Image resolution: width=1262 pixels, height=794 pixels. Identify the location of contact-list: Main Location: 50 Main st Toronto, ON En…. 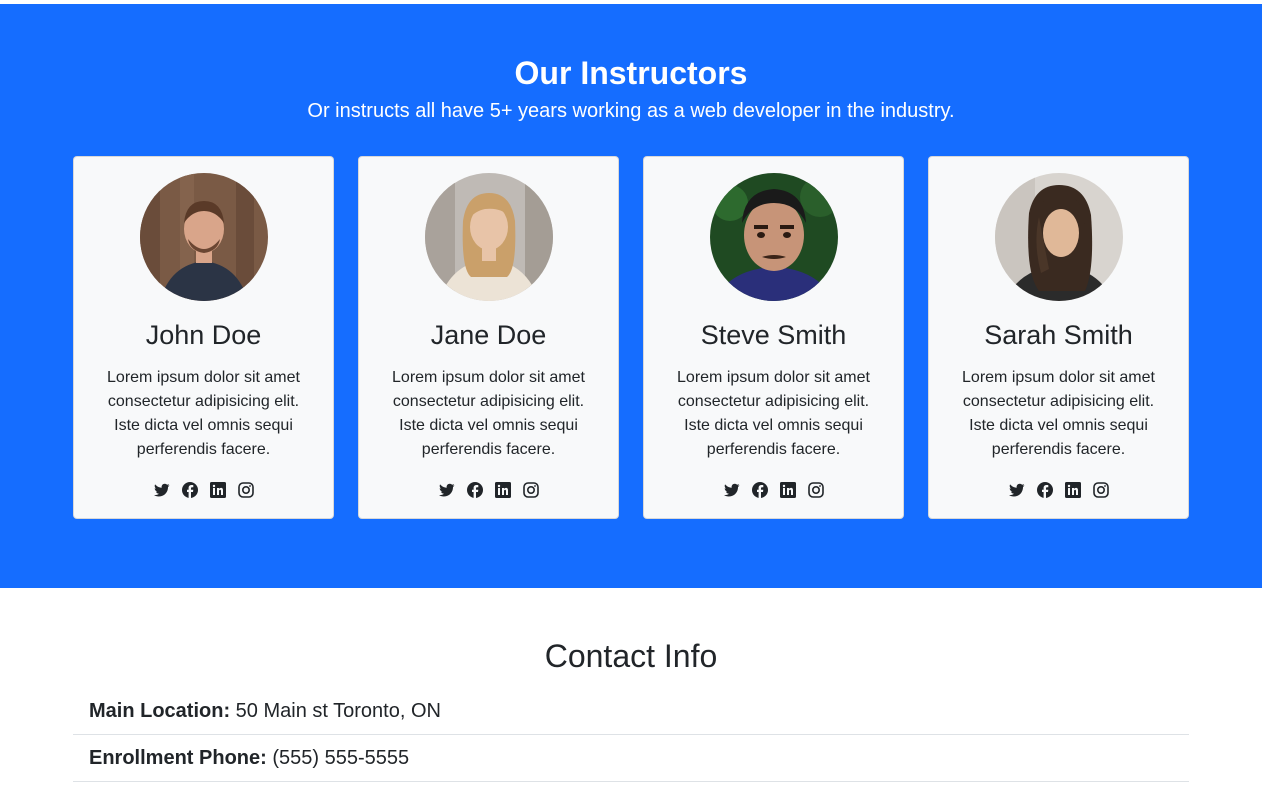
(631, 735).